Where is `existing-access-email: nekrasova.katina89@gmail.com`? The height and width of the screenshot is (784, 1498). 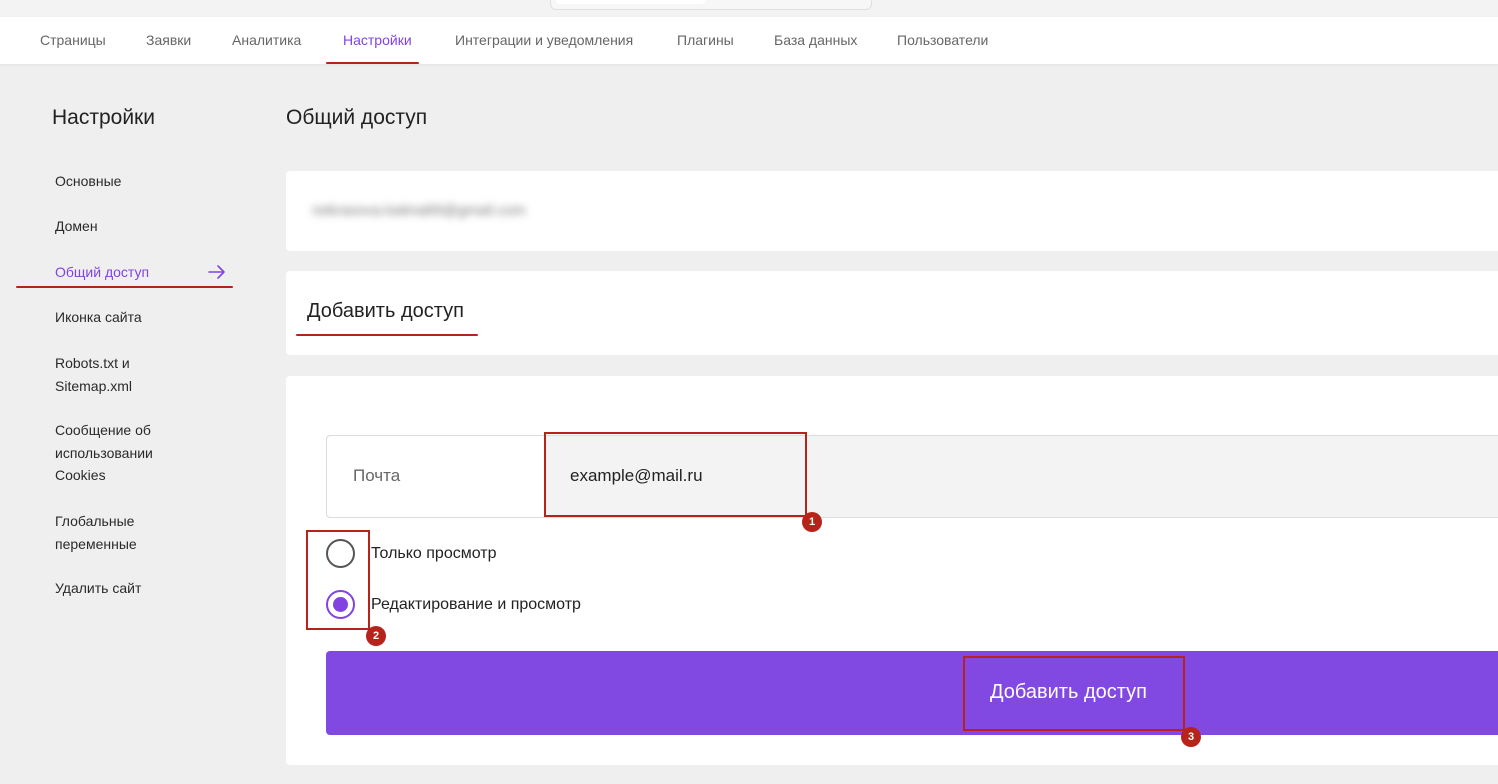 existing-access-email: nekrasova.katina89@gmail.com is located at coordinates (419, 210).